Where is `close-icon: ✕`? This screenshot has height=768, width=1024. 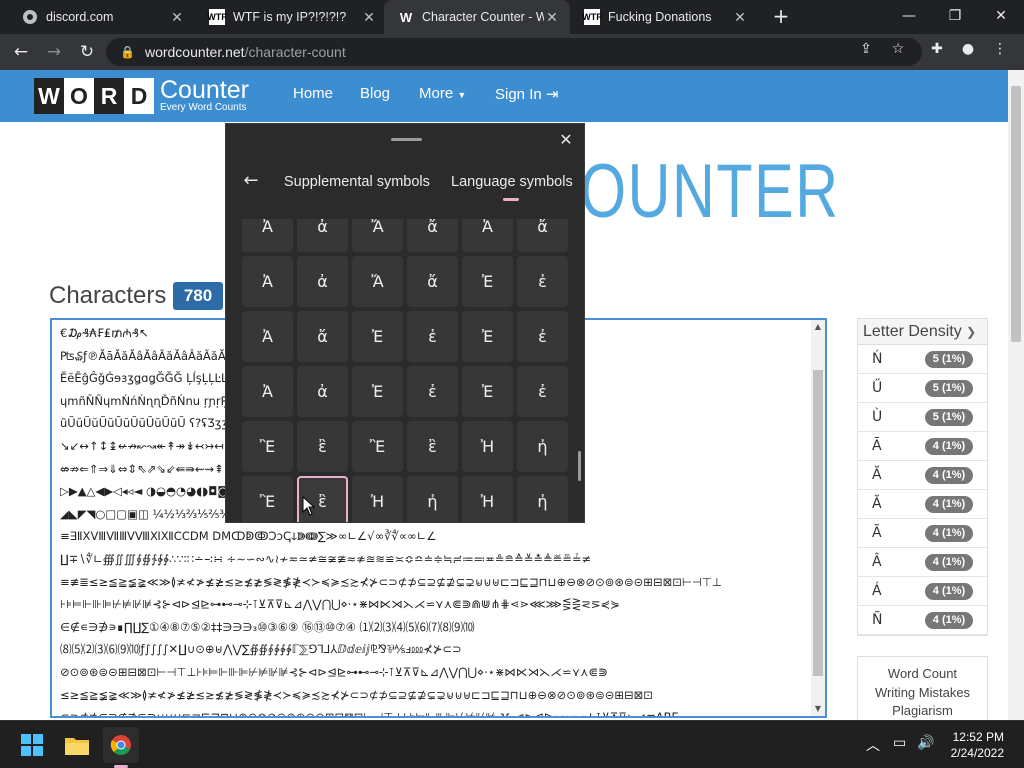
close-icon: ✕ is located at coordinates (566, 140).